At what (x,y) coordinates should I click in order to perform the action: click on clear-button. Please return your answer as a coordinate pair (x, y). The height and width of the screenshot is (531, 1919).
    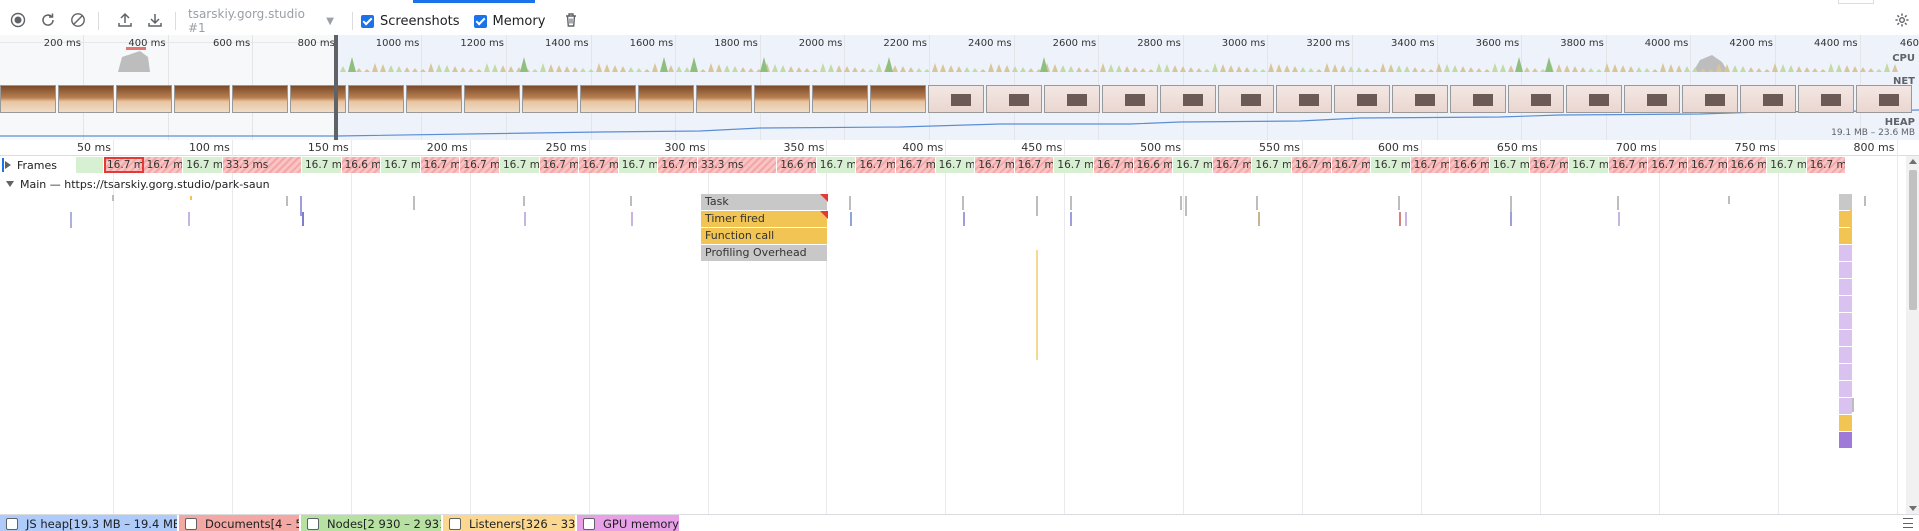
    Looking at the image, I should click on (78, 21).